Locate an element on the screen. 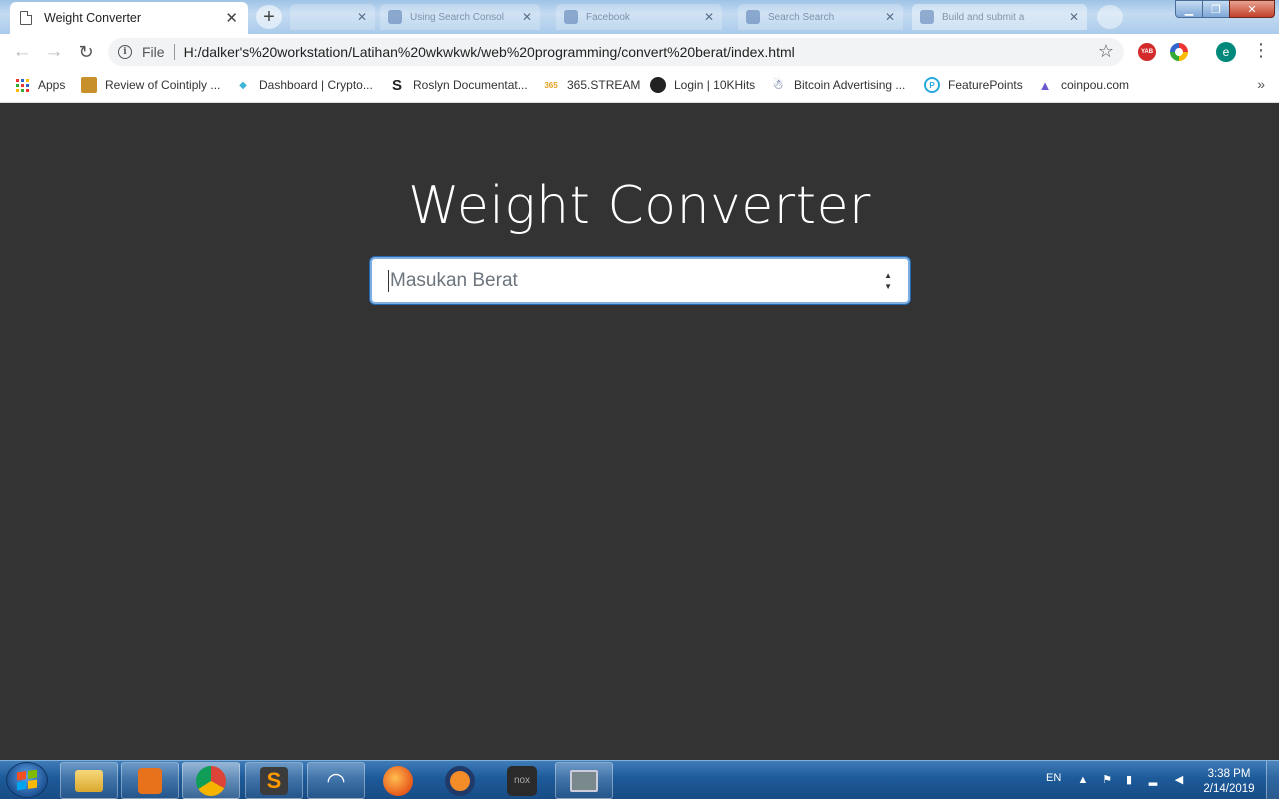  profile-avatar: e is located at coordinates (1226, 52).